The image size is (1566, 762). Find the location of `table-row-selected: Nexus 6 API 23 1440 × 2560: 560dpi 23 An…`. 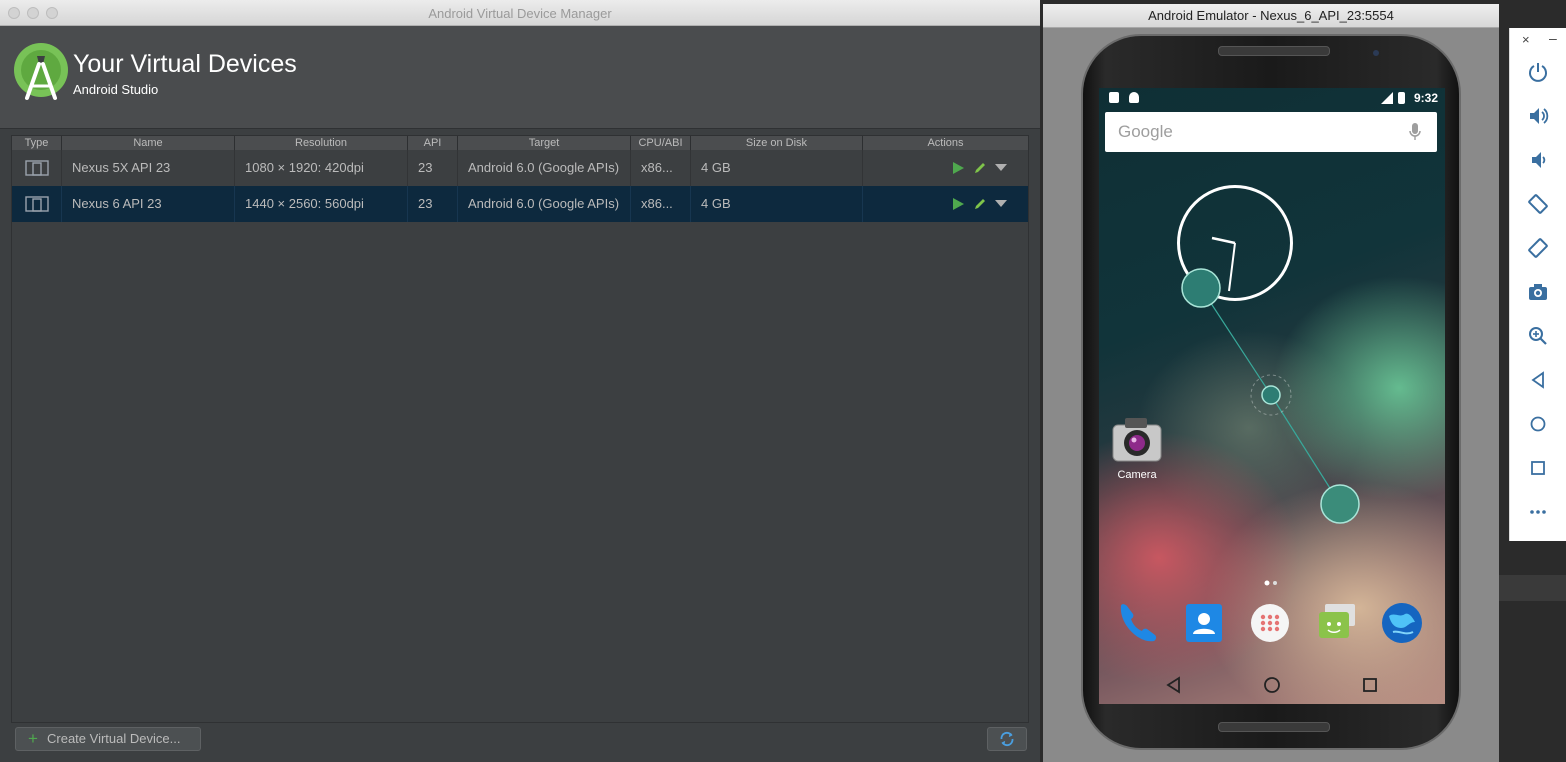

table-row-selected: Nexus 6 API 23 1440 × 2560: 560dpi 23 An… is located at coordinates (520, 204).